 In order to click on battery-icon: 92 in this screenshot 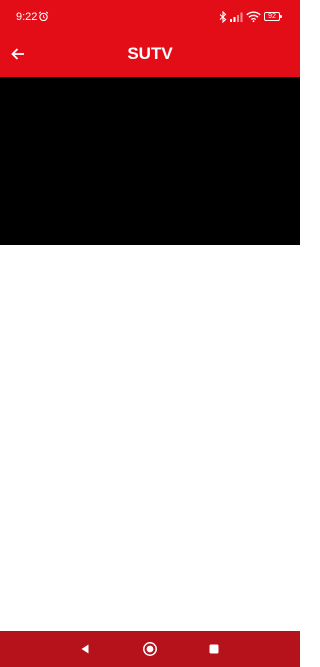, I will do `click(273, 16)`.